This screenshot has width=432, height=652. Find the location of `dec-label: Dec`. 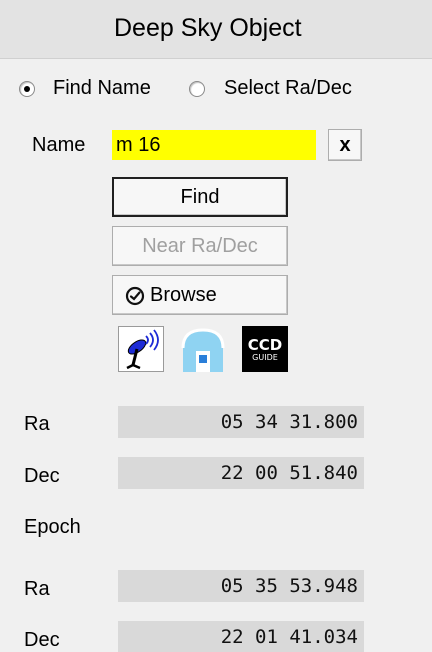

dec-label: Dec is located at coordinates (42, 476).